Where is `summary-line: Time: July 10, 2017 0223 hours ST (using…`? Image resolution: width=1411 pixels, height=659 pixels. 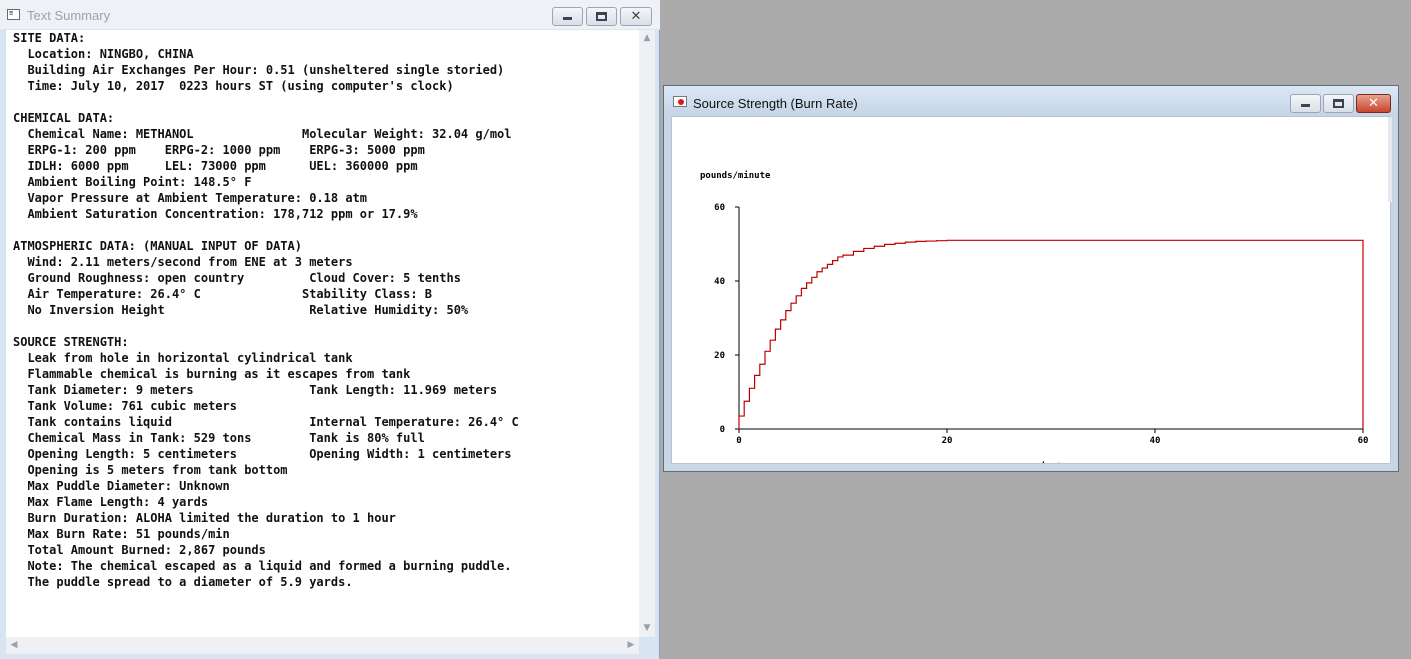
summary-line: Time: July 10, 2017 0223 hours ST (using… is located at coordinates (233, 86).